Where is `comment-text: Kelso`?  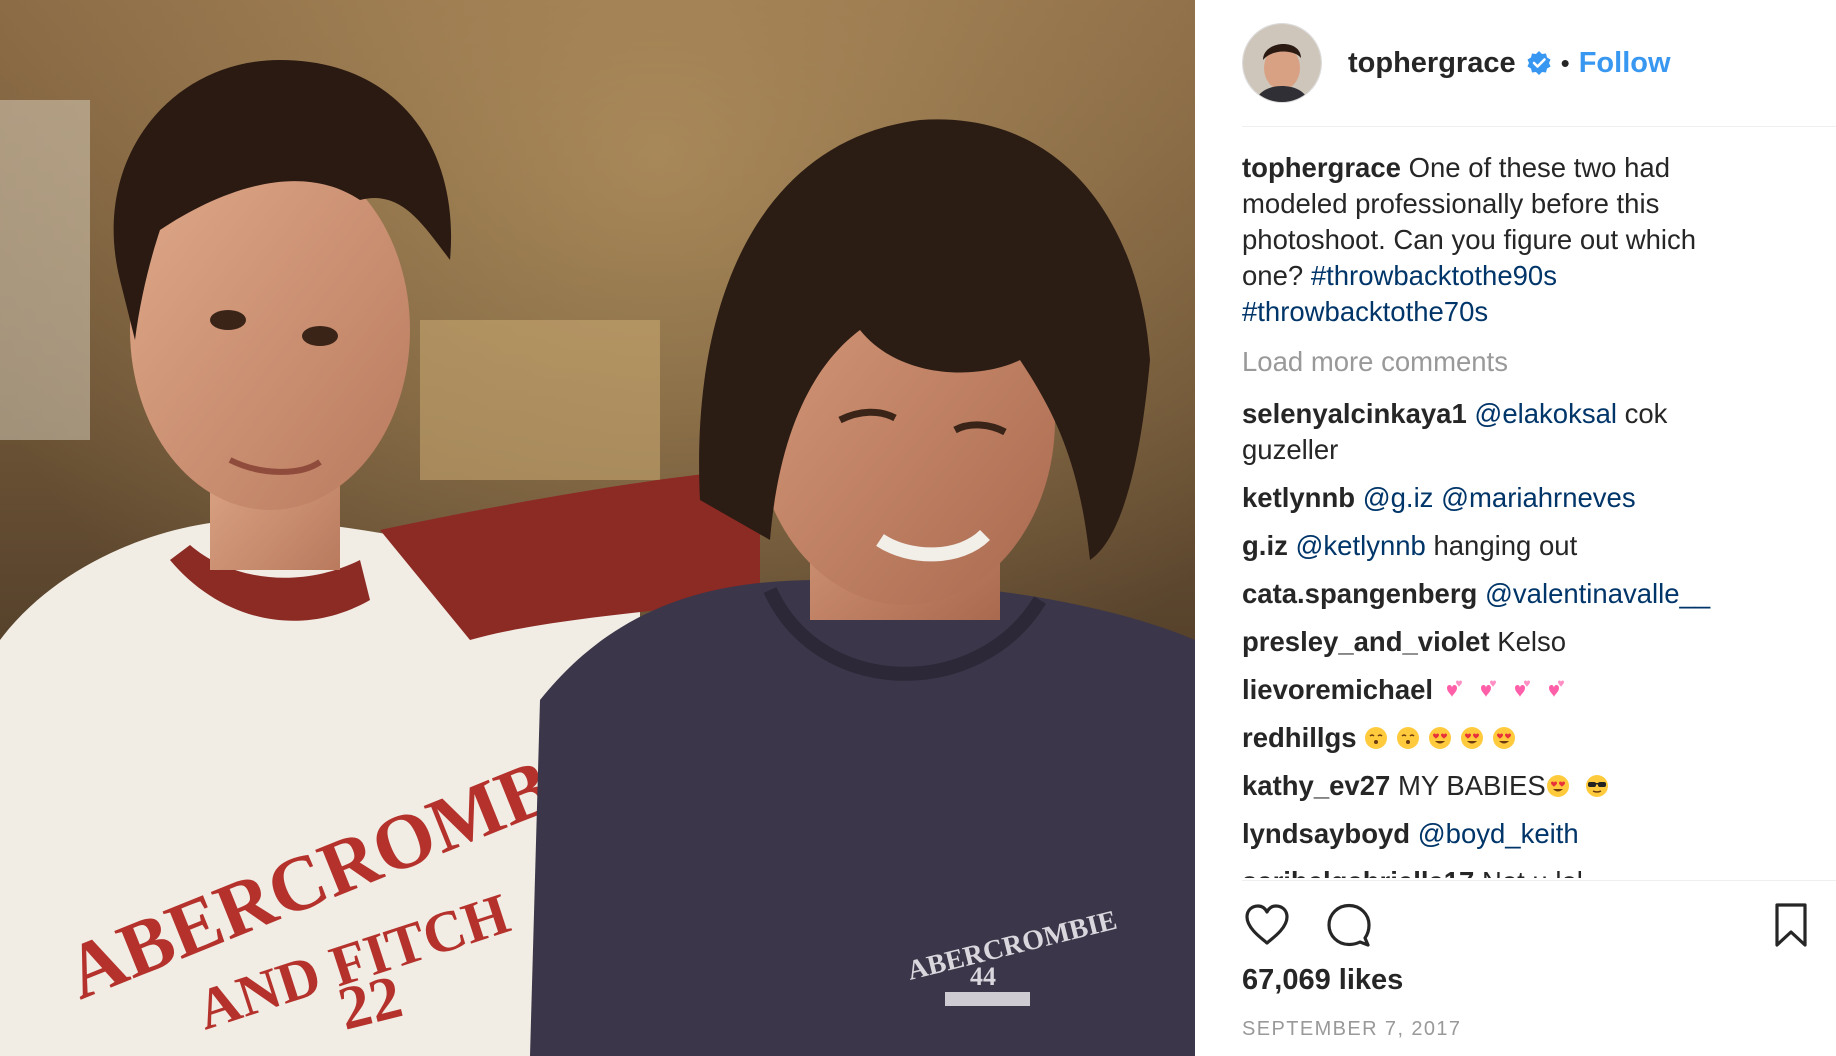
comment-text: Kelso is located at coordinates (1528, 641).